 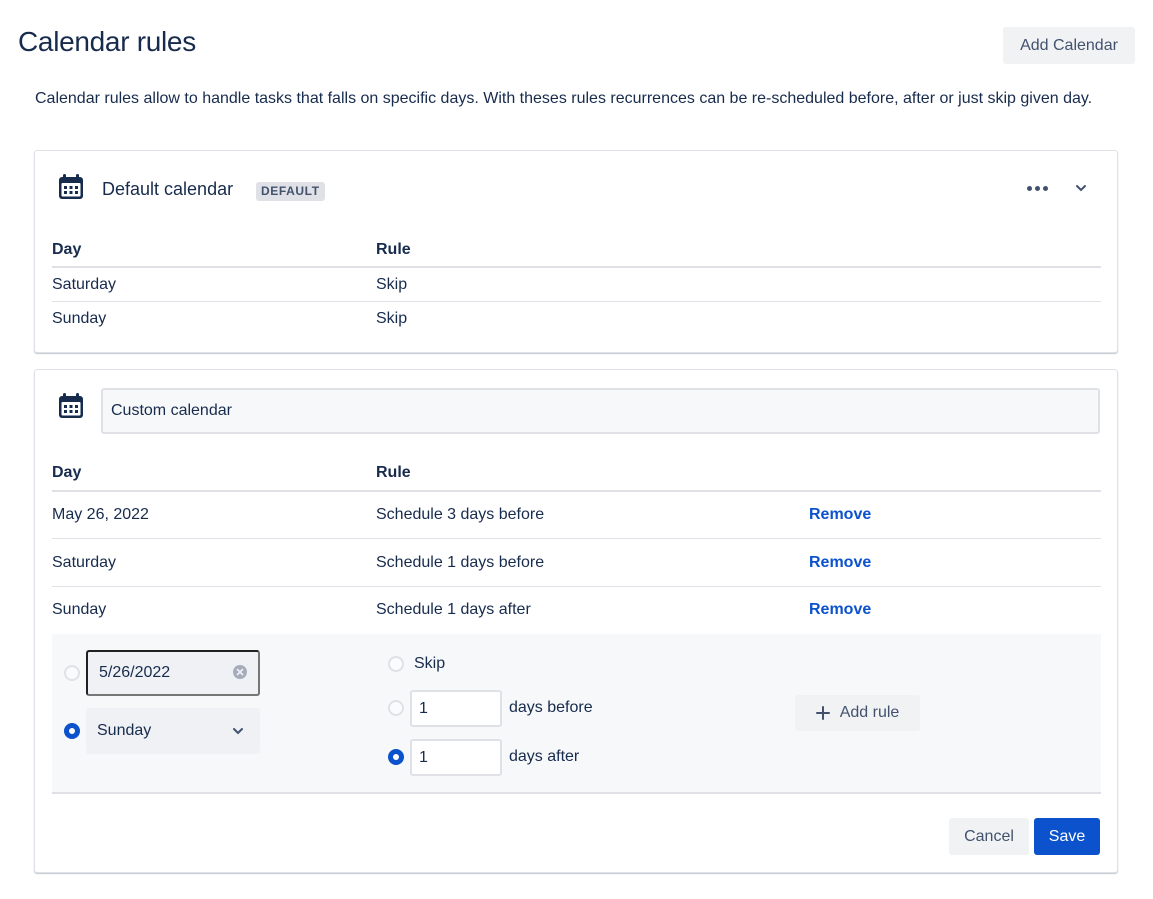 I want to click on default-badge: DEFAULT, so click(x=290, y=191).